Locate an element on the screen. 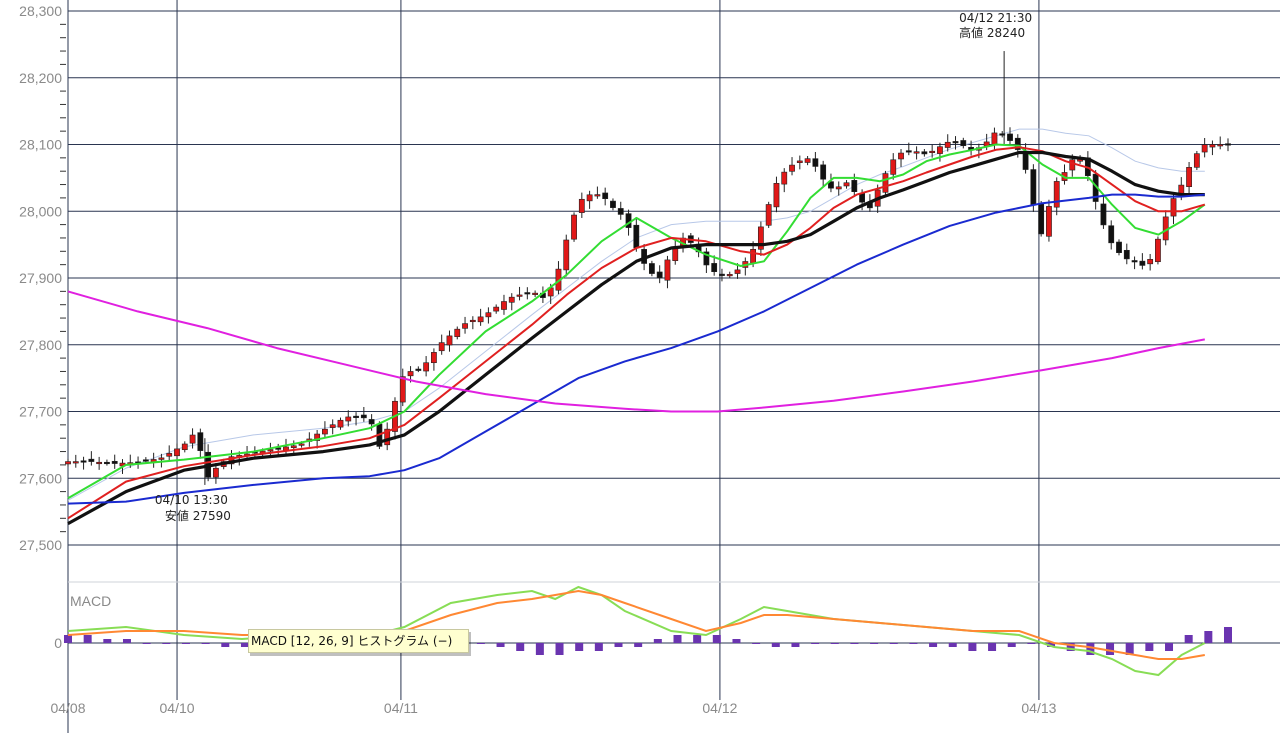 The image size is (1280, 733). y-tick-label: 28,200 is located at coordinates (40, 78).